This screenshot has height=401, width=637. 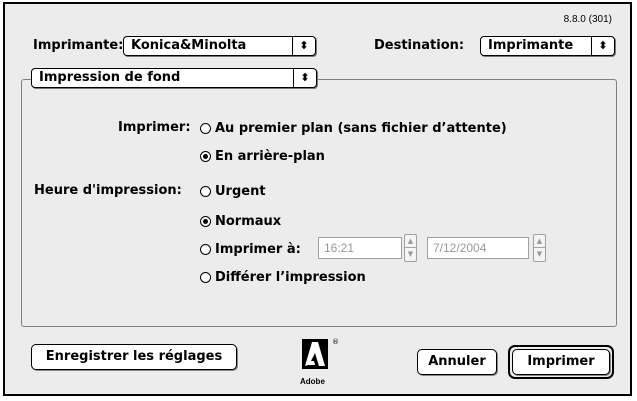 I want to click on print-mode-label: Imprimer:, so click(x=154, y=127).